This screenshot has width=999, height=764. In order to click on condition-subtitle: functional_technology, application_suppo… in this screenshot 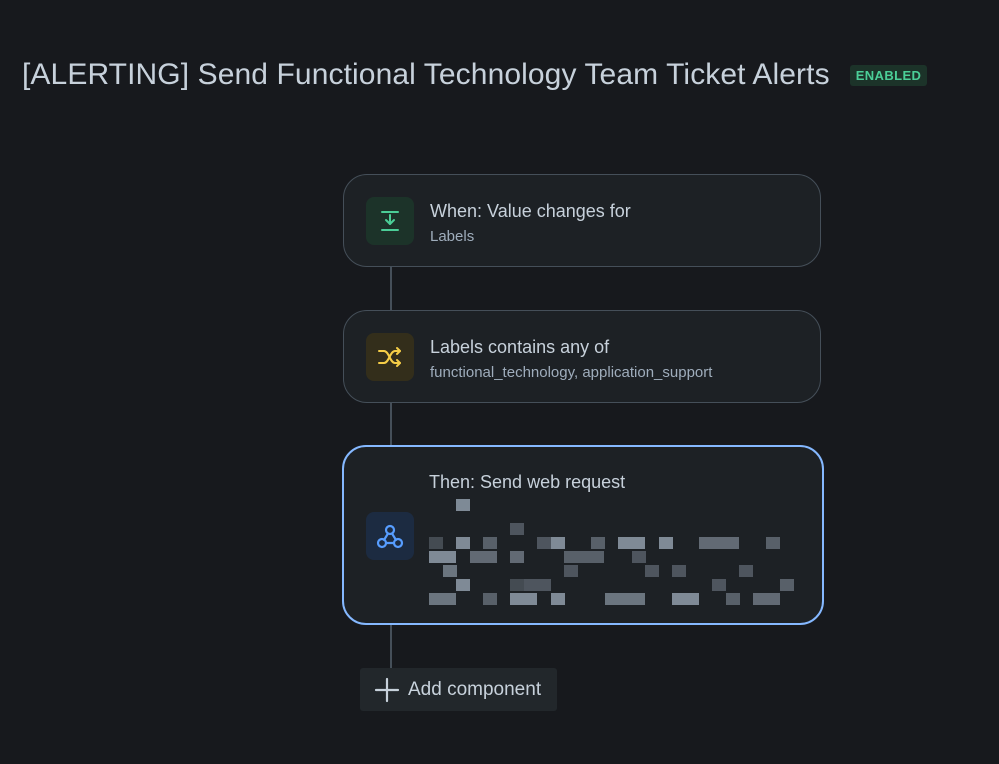, I will do `click(571, 372)`.